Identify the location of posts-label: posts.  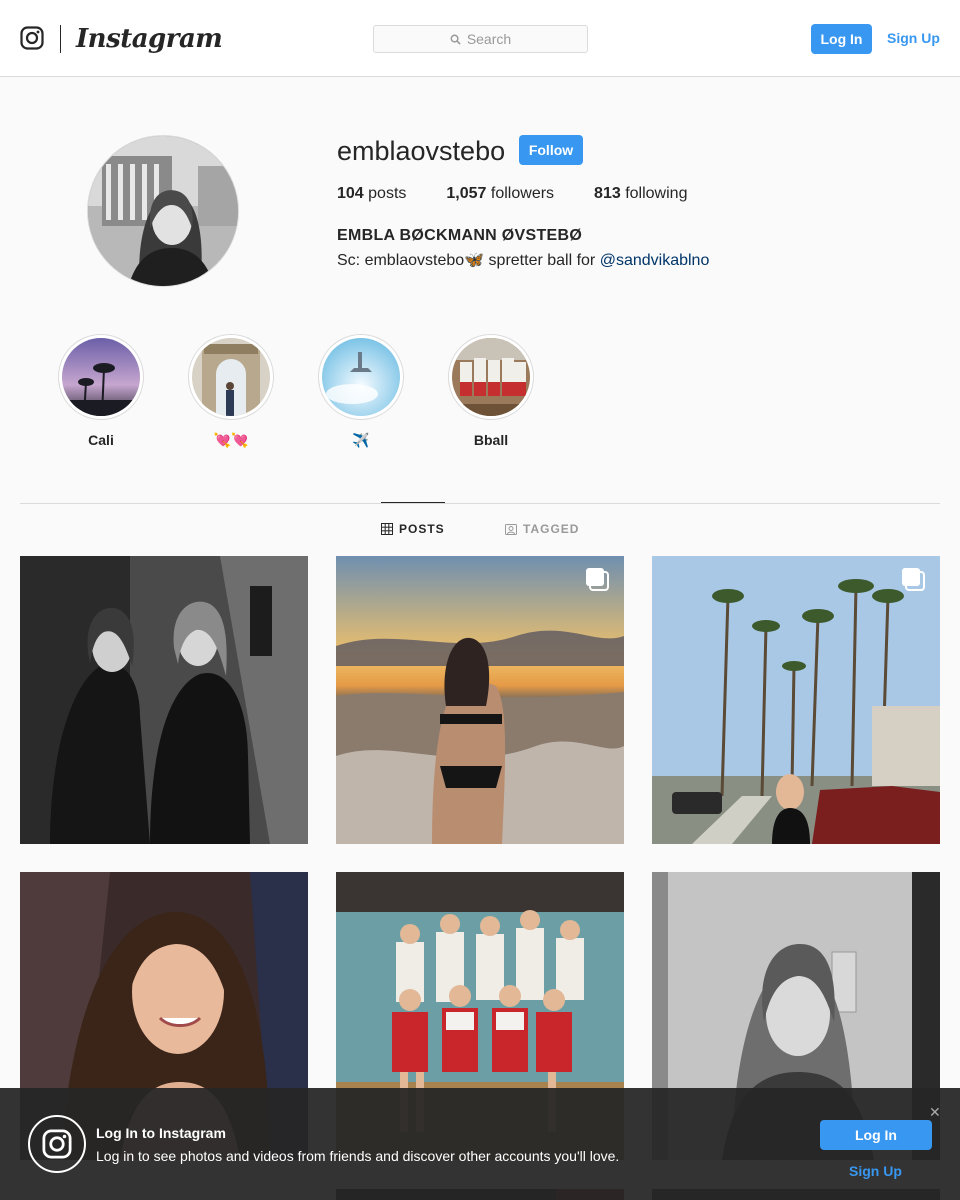
(387, 193).